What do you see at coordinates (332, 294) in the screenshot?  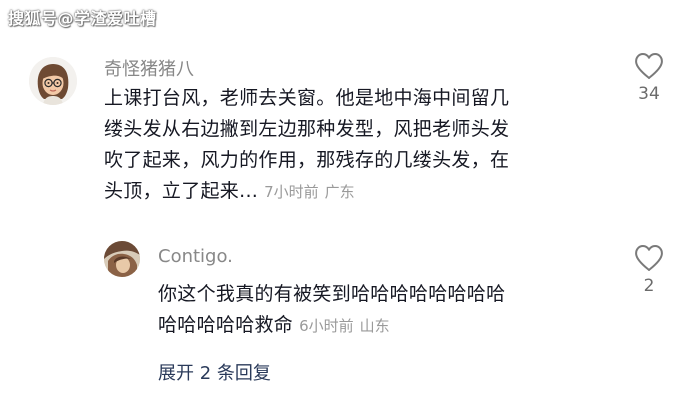 I see `reply-line: 你这个我真的有被笑到哈哈哈哈哈哈哈哈` at bounding box center [332, 294].